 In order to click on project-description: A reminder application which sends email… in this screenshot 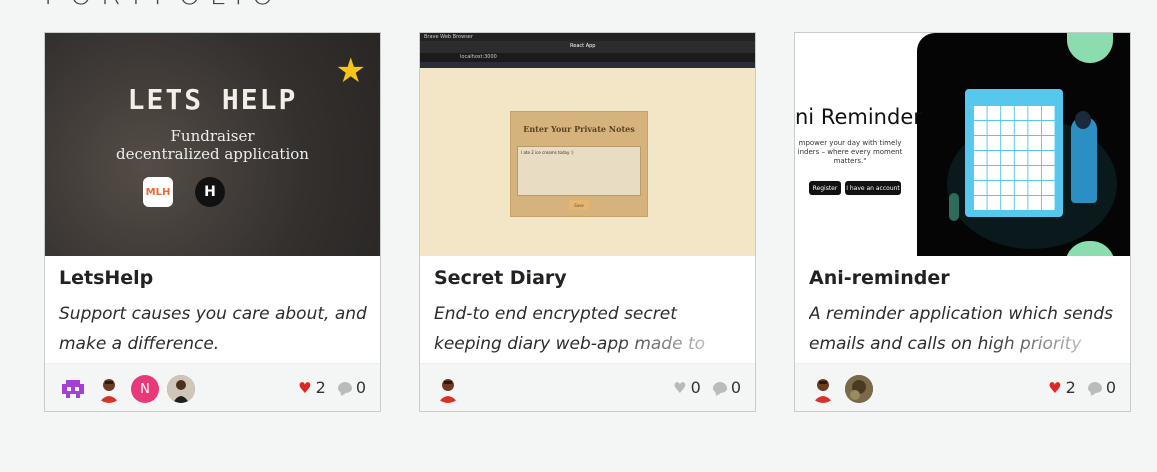, I will do `click(965, 330)`.